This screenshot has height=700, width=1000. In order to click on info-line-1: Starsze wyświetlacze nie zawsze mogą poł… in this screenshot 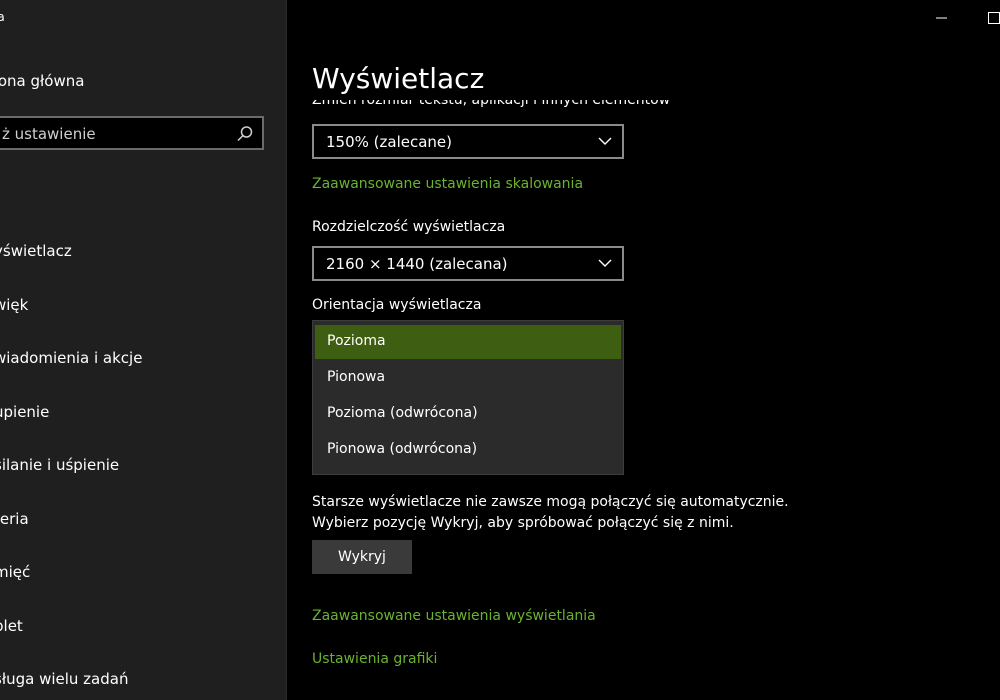, I will do `click(550, 502)`.